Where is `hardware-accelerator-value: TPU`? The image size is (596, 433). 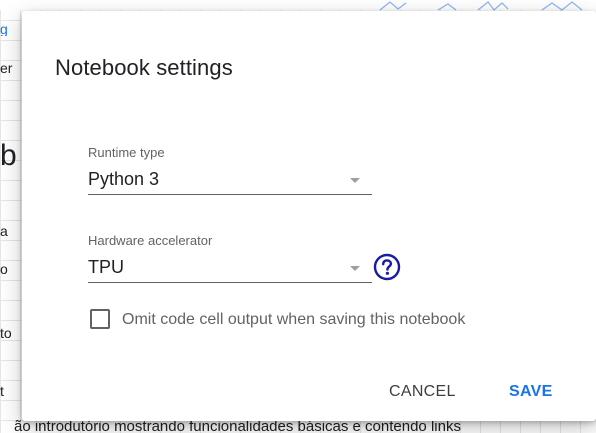 hardware-accelerator-value: TPU is located at coordinates (106, 267).